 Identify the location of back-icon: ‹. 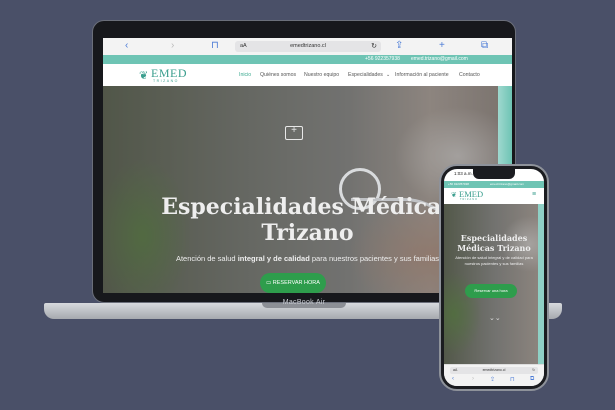
(126, 46).